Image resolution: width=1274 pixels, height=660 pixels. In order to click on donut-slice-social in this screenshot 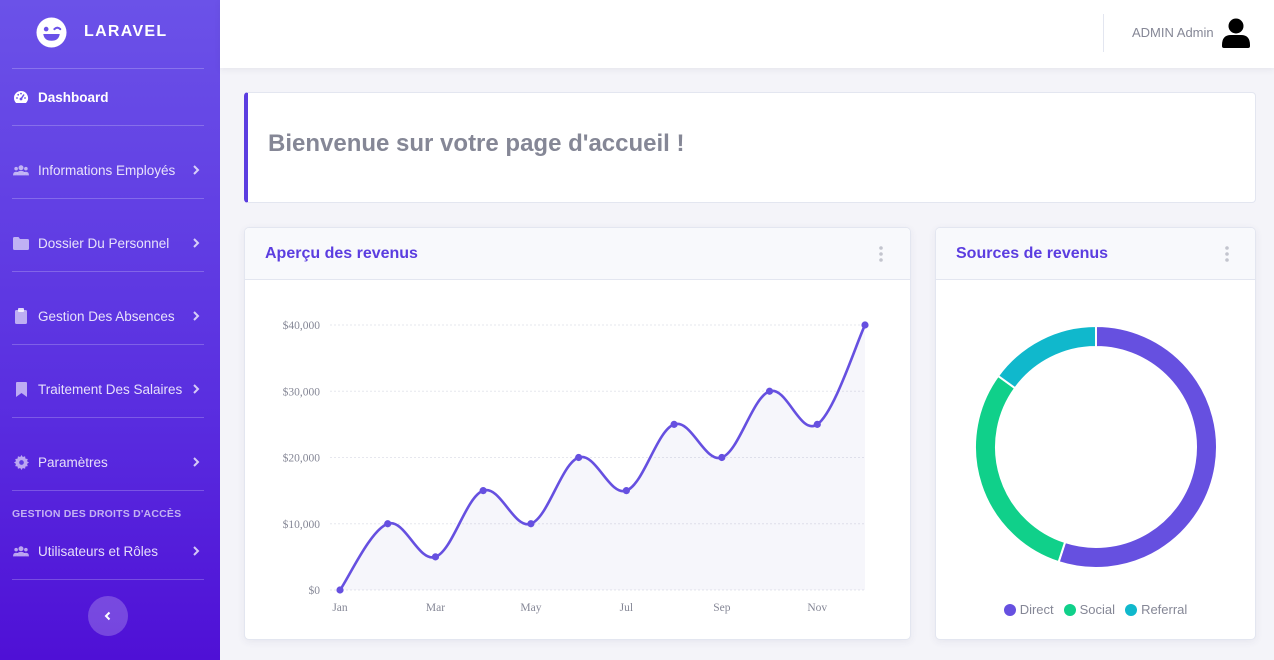, I will do `click(1020, 469)`.